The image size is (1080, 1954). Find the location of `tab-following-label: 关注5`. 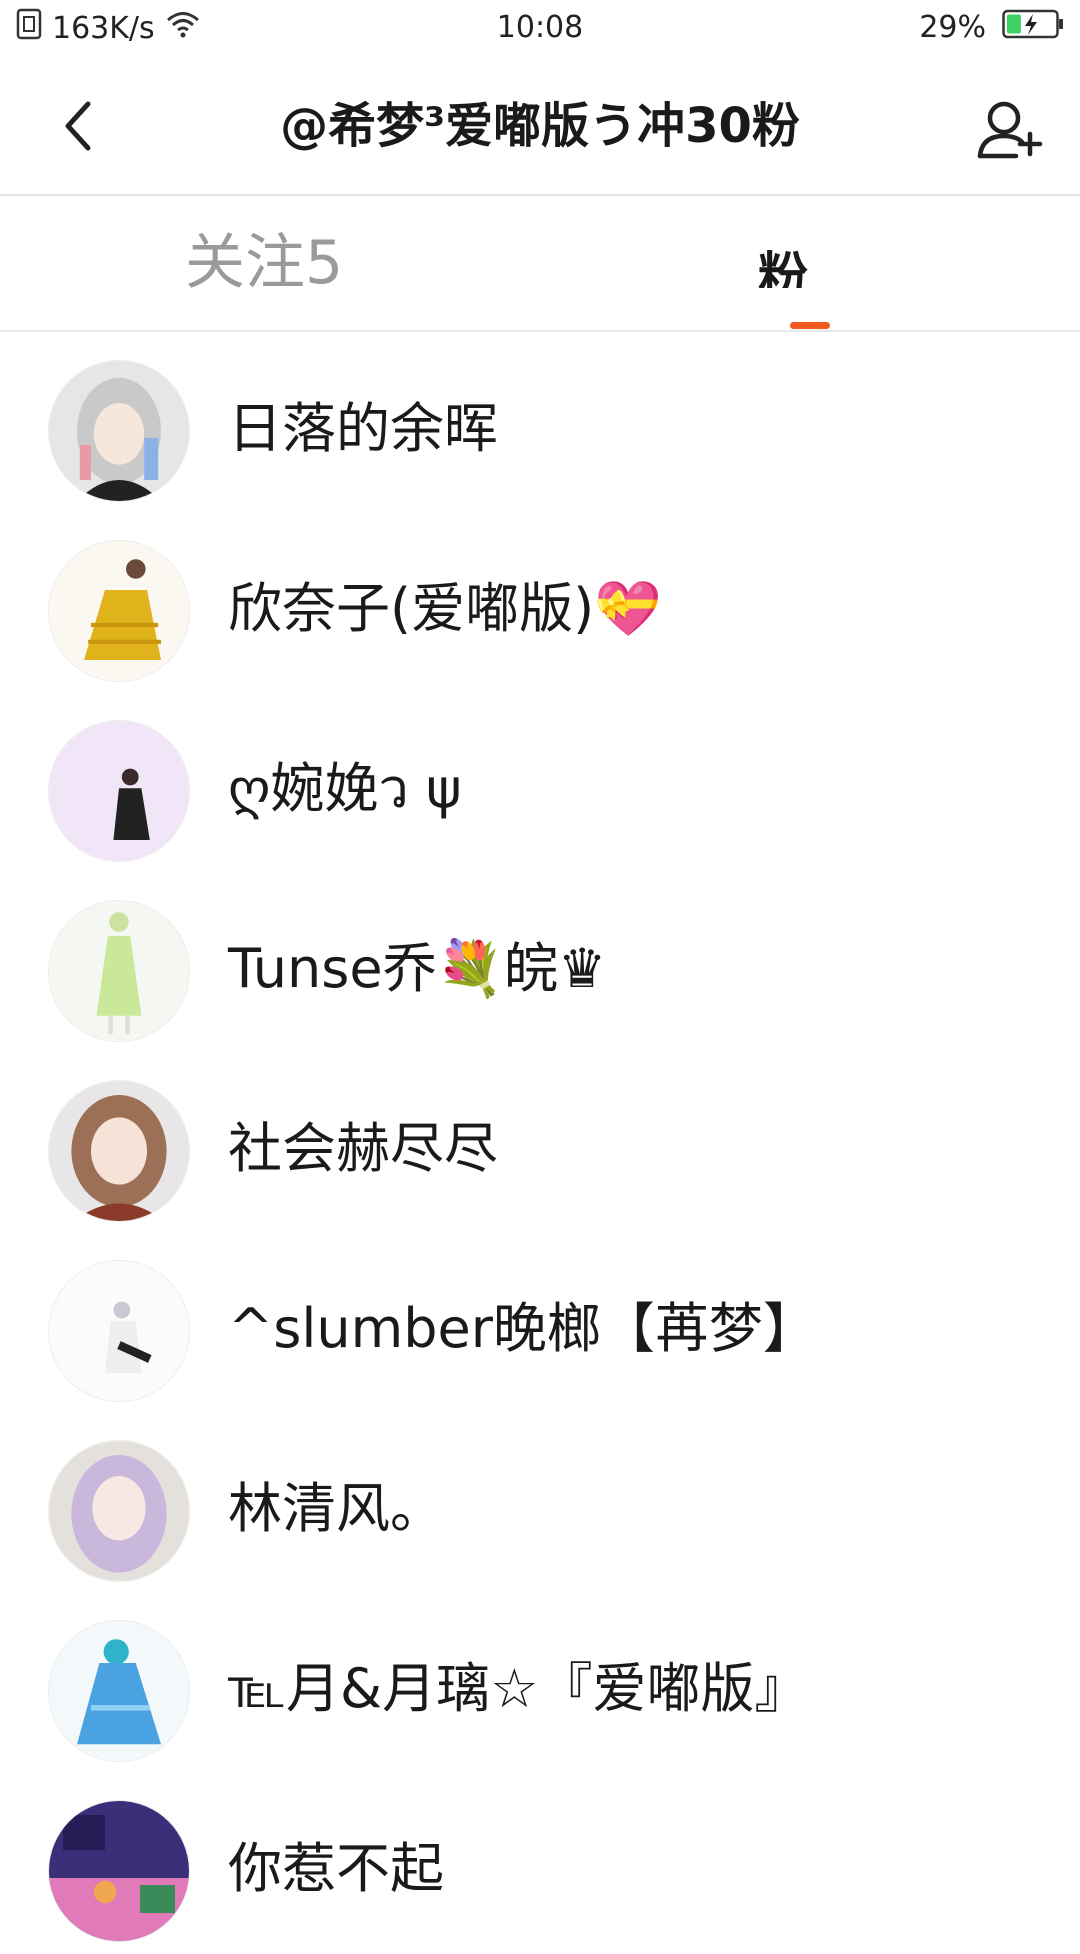

tab-following-label: 关注5 is located at coordinates (264, 263).